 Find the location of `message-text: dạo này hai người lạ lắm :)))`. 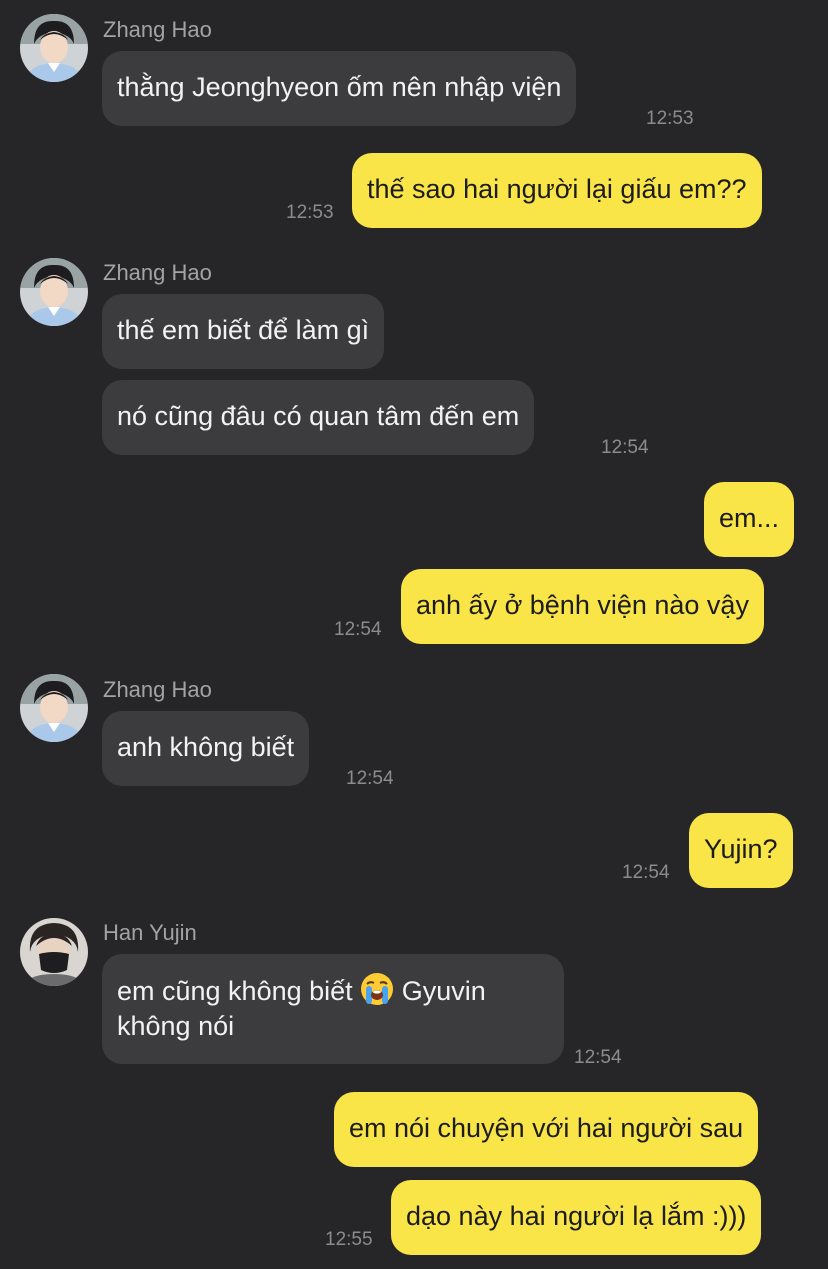

message-text: dạo này hai người lạ lắm :))) is located at coordinates (576, 1216).